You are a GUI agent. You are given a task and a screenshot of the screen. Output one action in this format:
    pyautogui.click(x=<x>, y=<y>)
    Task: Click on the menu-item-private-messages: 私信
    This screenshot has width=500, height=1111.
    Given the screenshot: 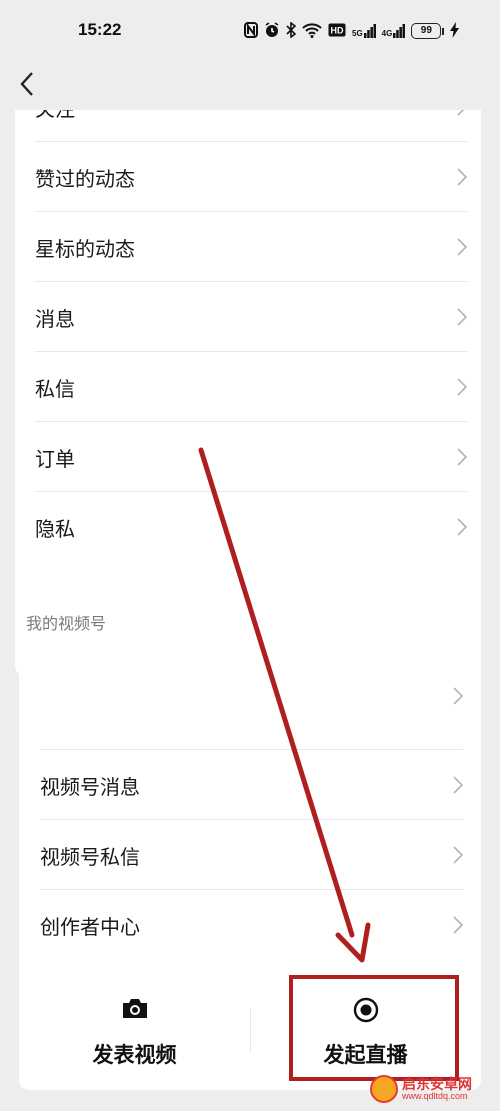 What is the action you would take?
    pyautogui.click(x=248, y=387)
    